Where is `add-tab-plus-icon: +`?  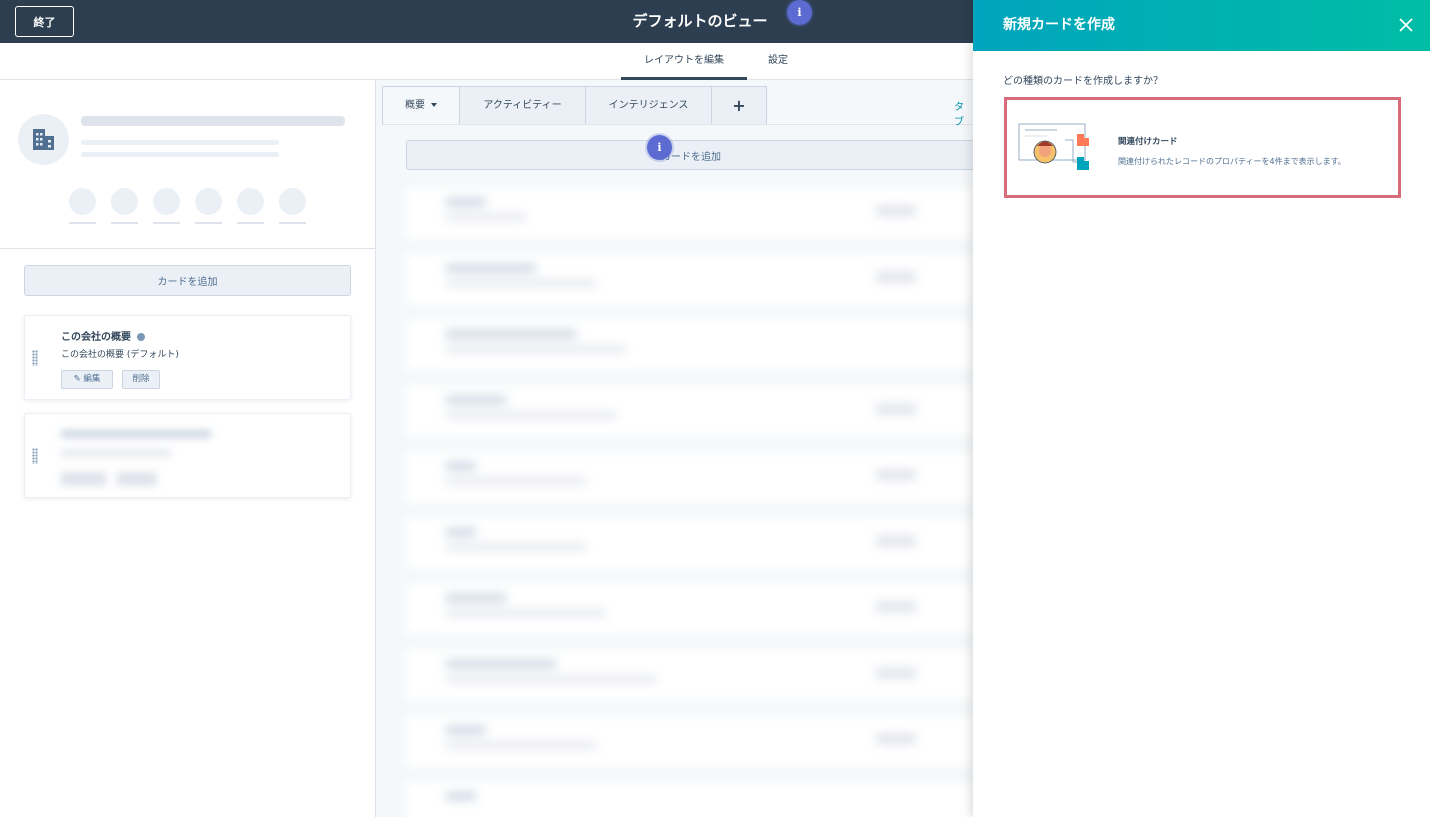
add-tab-plus-icon: + is located at coordinates (739, 105).